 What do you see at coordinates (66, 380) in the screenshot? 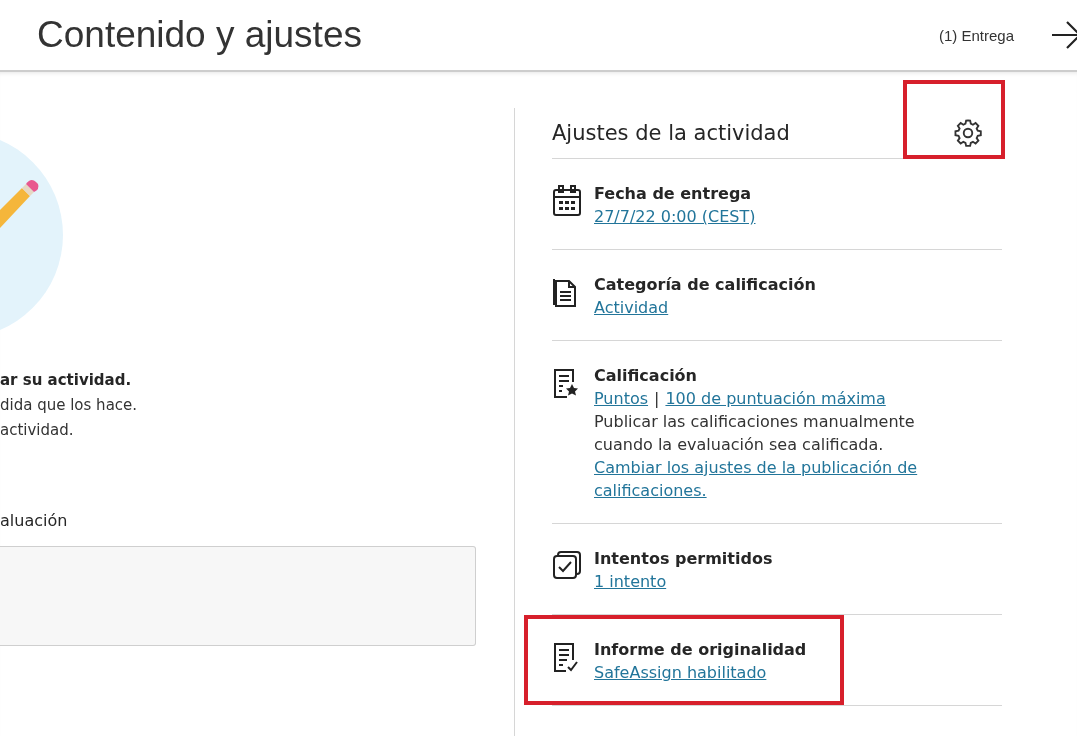
I see `instruction-heading: ar su actividad.` at bounding box center [66, 380].